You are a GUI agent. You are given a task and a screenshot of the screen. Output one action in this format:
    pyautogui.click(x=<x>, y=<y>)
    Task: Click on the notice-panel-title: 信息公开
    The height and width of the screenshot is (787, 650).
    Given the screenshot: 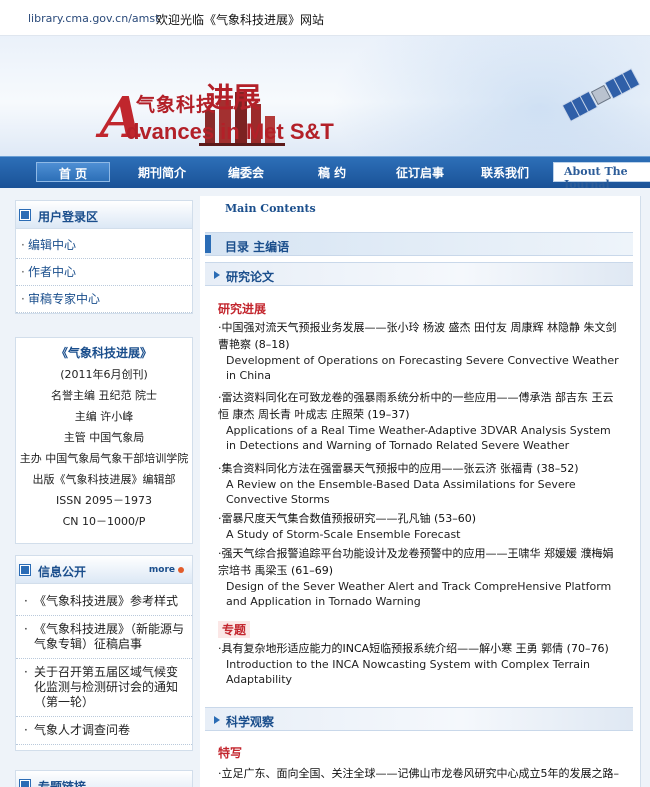 What is the action you would take?
    pyautogui.click(x=62, y=572)
    